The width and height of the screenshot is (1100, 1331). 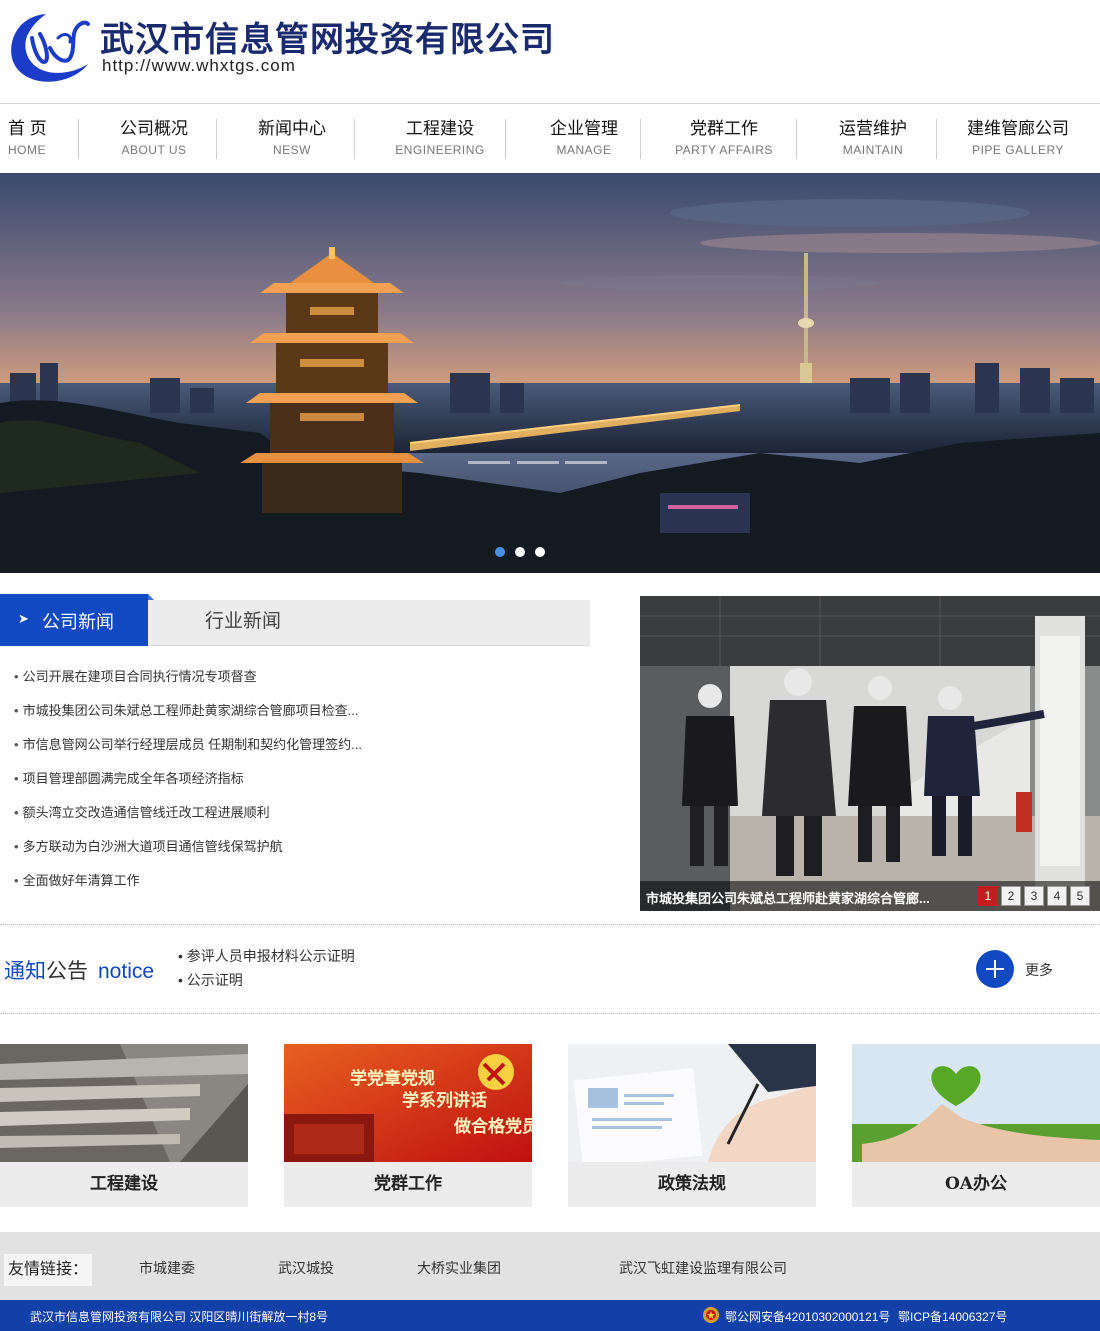 I want to click on footer-police-record: 鄂公网安备42010302000121号, so click(x=807, y=1316).